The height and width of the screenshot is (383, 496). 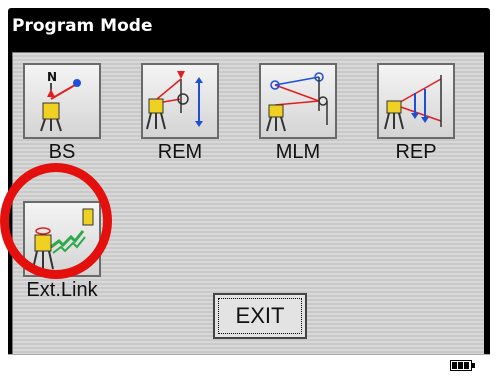 I want to click on bs-program-button: N, so click(x=62, y=101).